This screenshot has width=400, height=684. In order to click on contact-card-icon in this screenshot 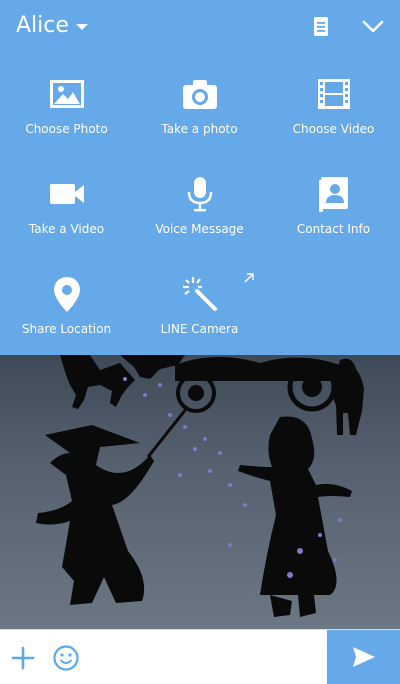, I will do `click(333, 194)`.